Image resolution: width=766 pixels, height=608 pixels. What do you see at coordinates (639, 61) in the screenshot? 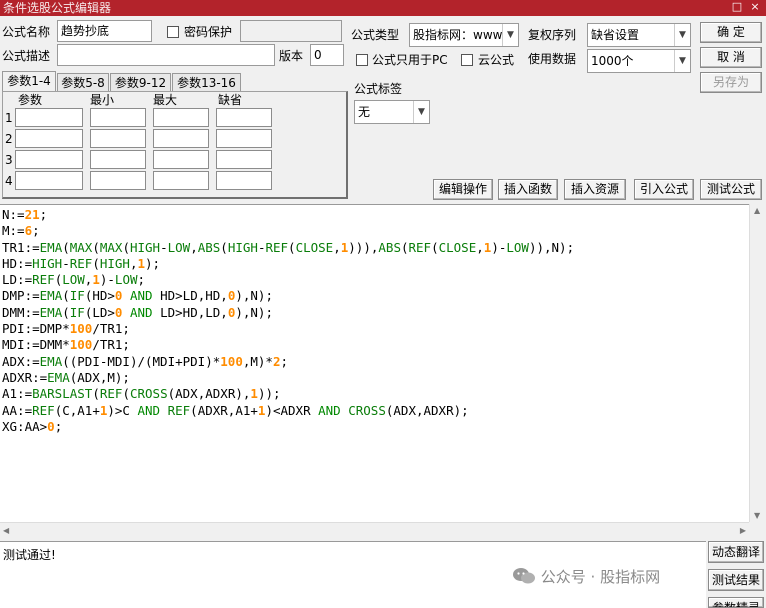
I see `data-select: 1000个 ▼` at bounding box center [639, 61].